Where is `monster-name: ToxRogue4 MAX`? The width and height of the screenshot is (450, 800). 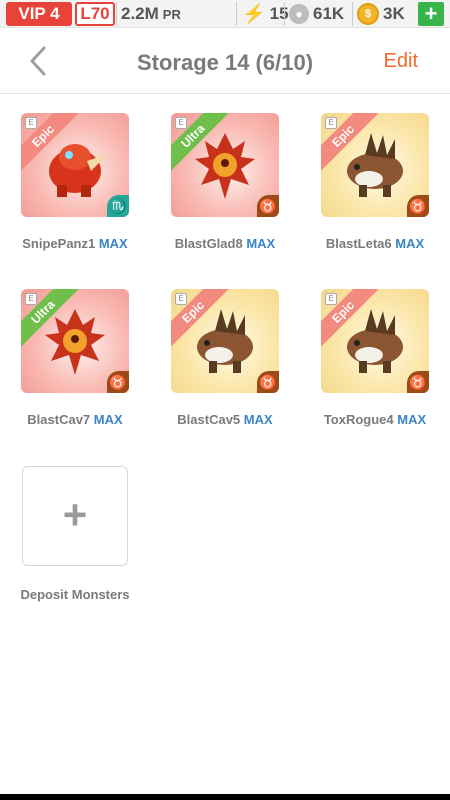
monster-name: ToxRogue4 MAX is located at coordinates (375, 419).